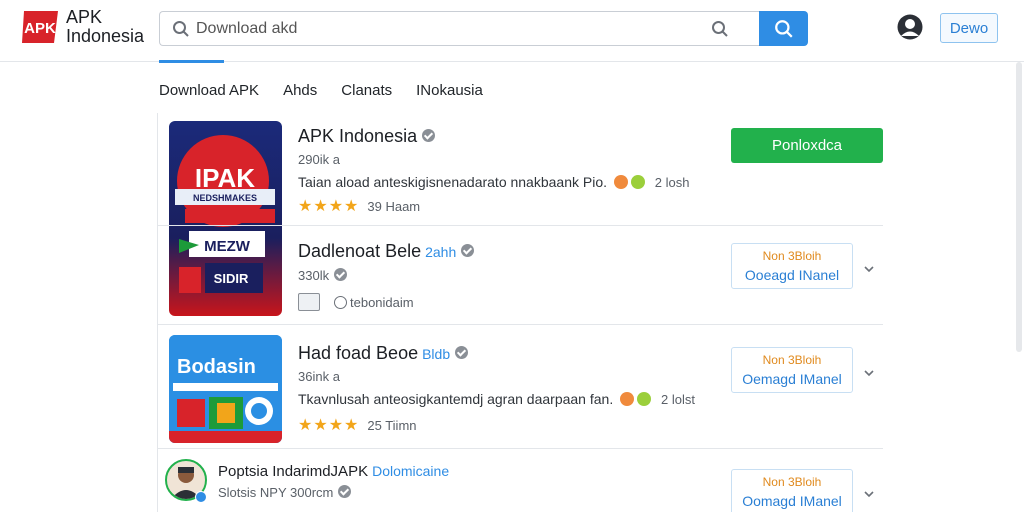  I want to click on active-tab-indicator, so click(191, 61).